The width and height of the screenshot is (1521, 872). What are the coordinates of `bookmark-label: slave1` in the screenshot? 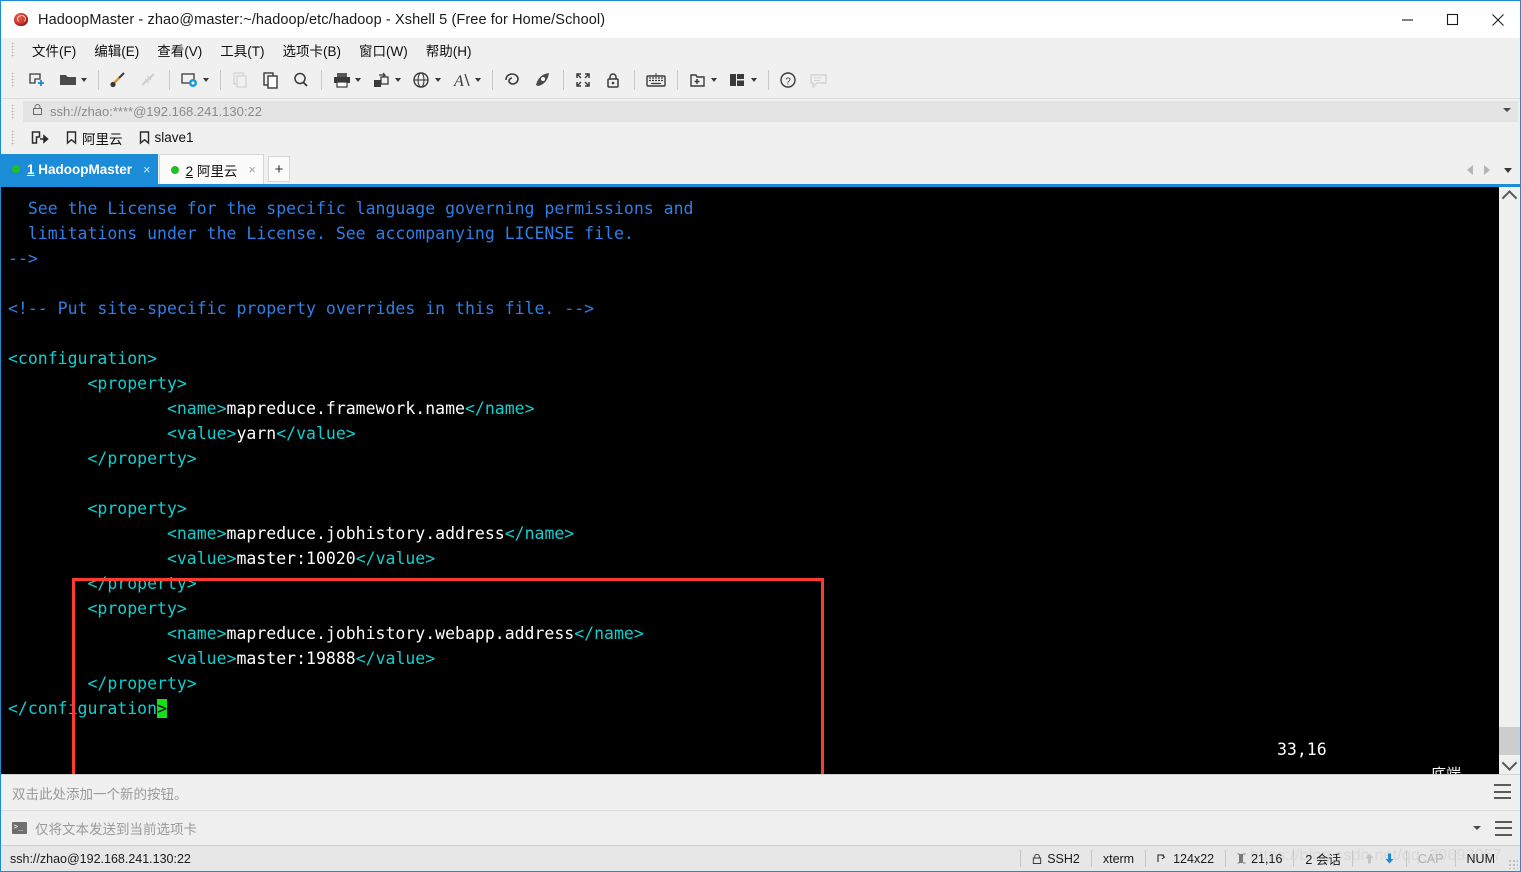 It's located at (174, 137).